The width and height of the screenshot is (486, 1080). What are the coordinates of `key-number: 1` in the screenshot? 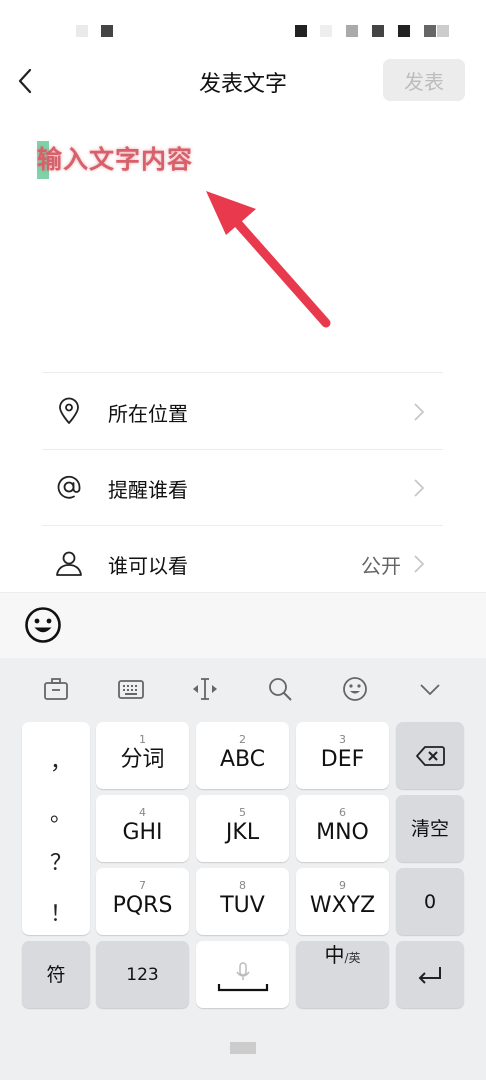 It's located at (142, 739).